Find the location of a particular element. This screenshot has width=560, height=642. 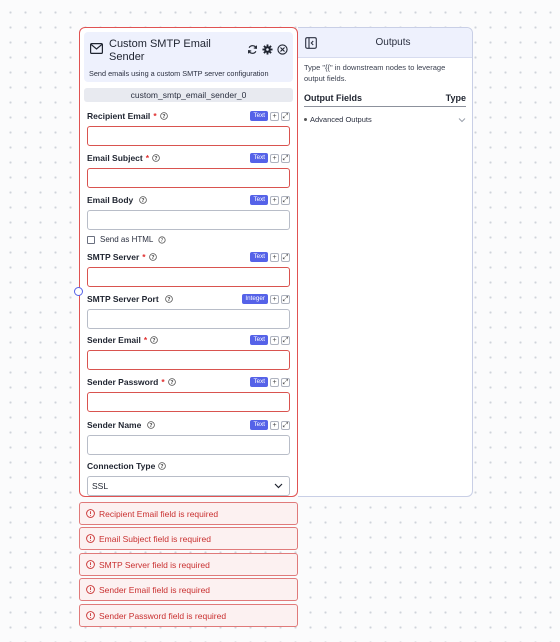

send-as-html-label: Send as HTML is located at coordinates (127, 239).